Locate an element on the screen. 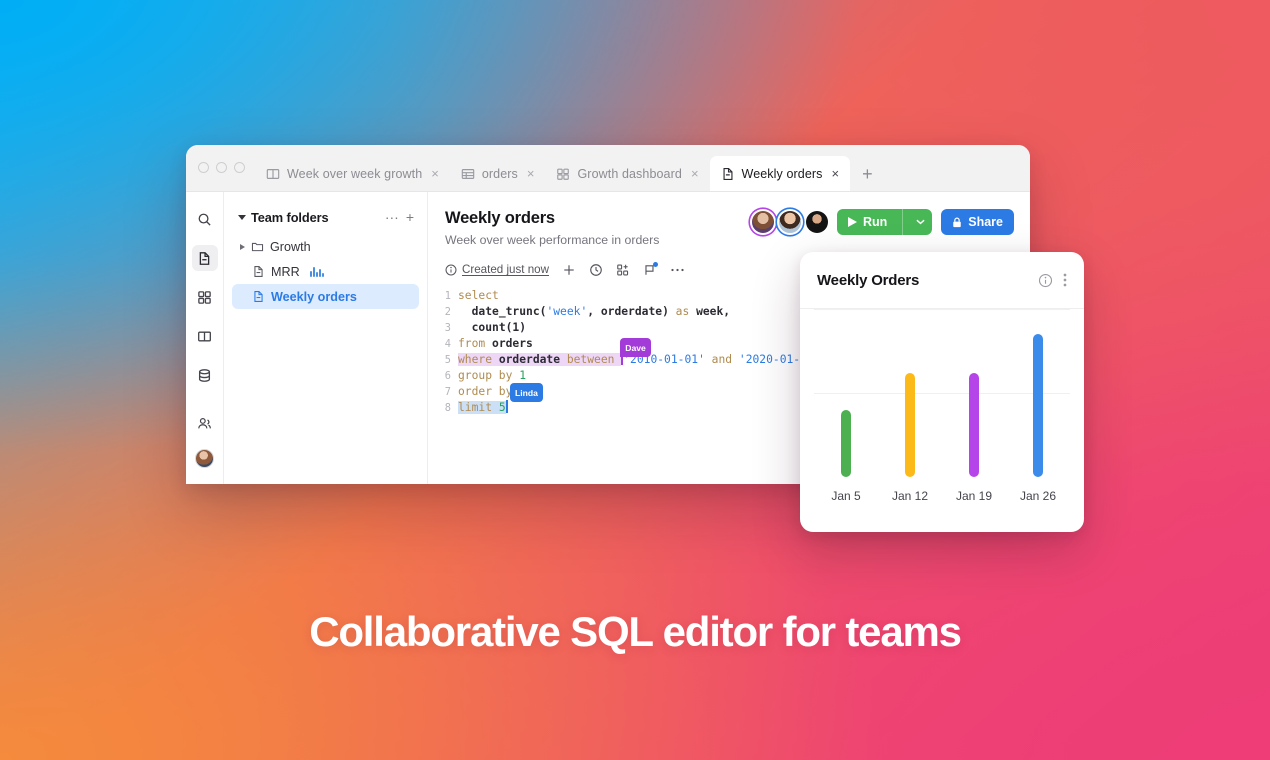  rail-item-library is located at coordinates (205, 336).